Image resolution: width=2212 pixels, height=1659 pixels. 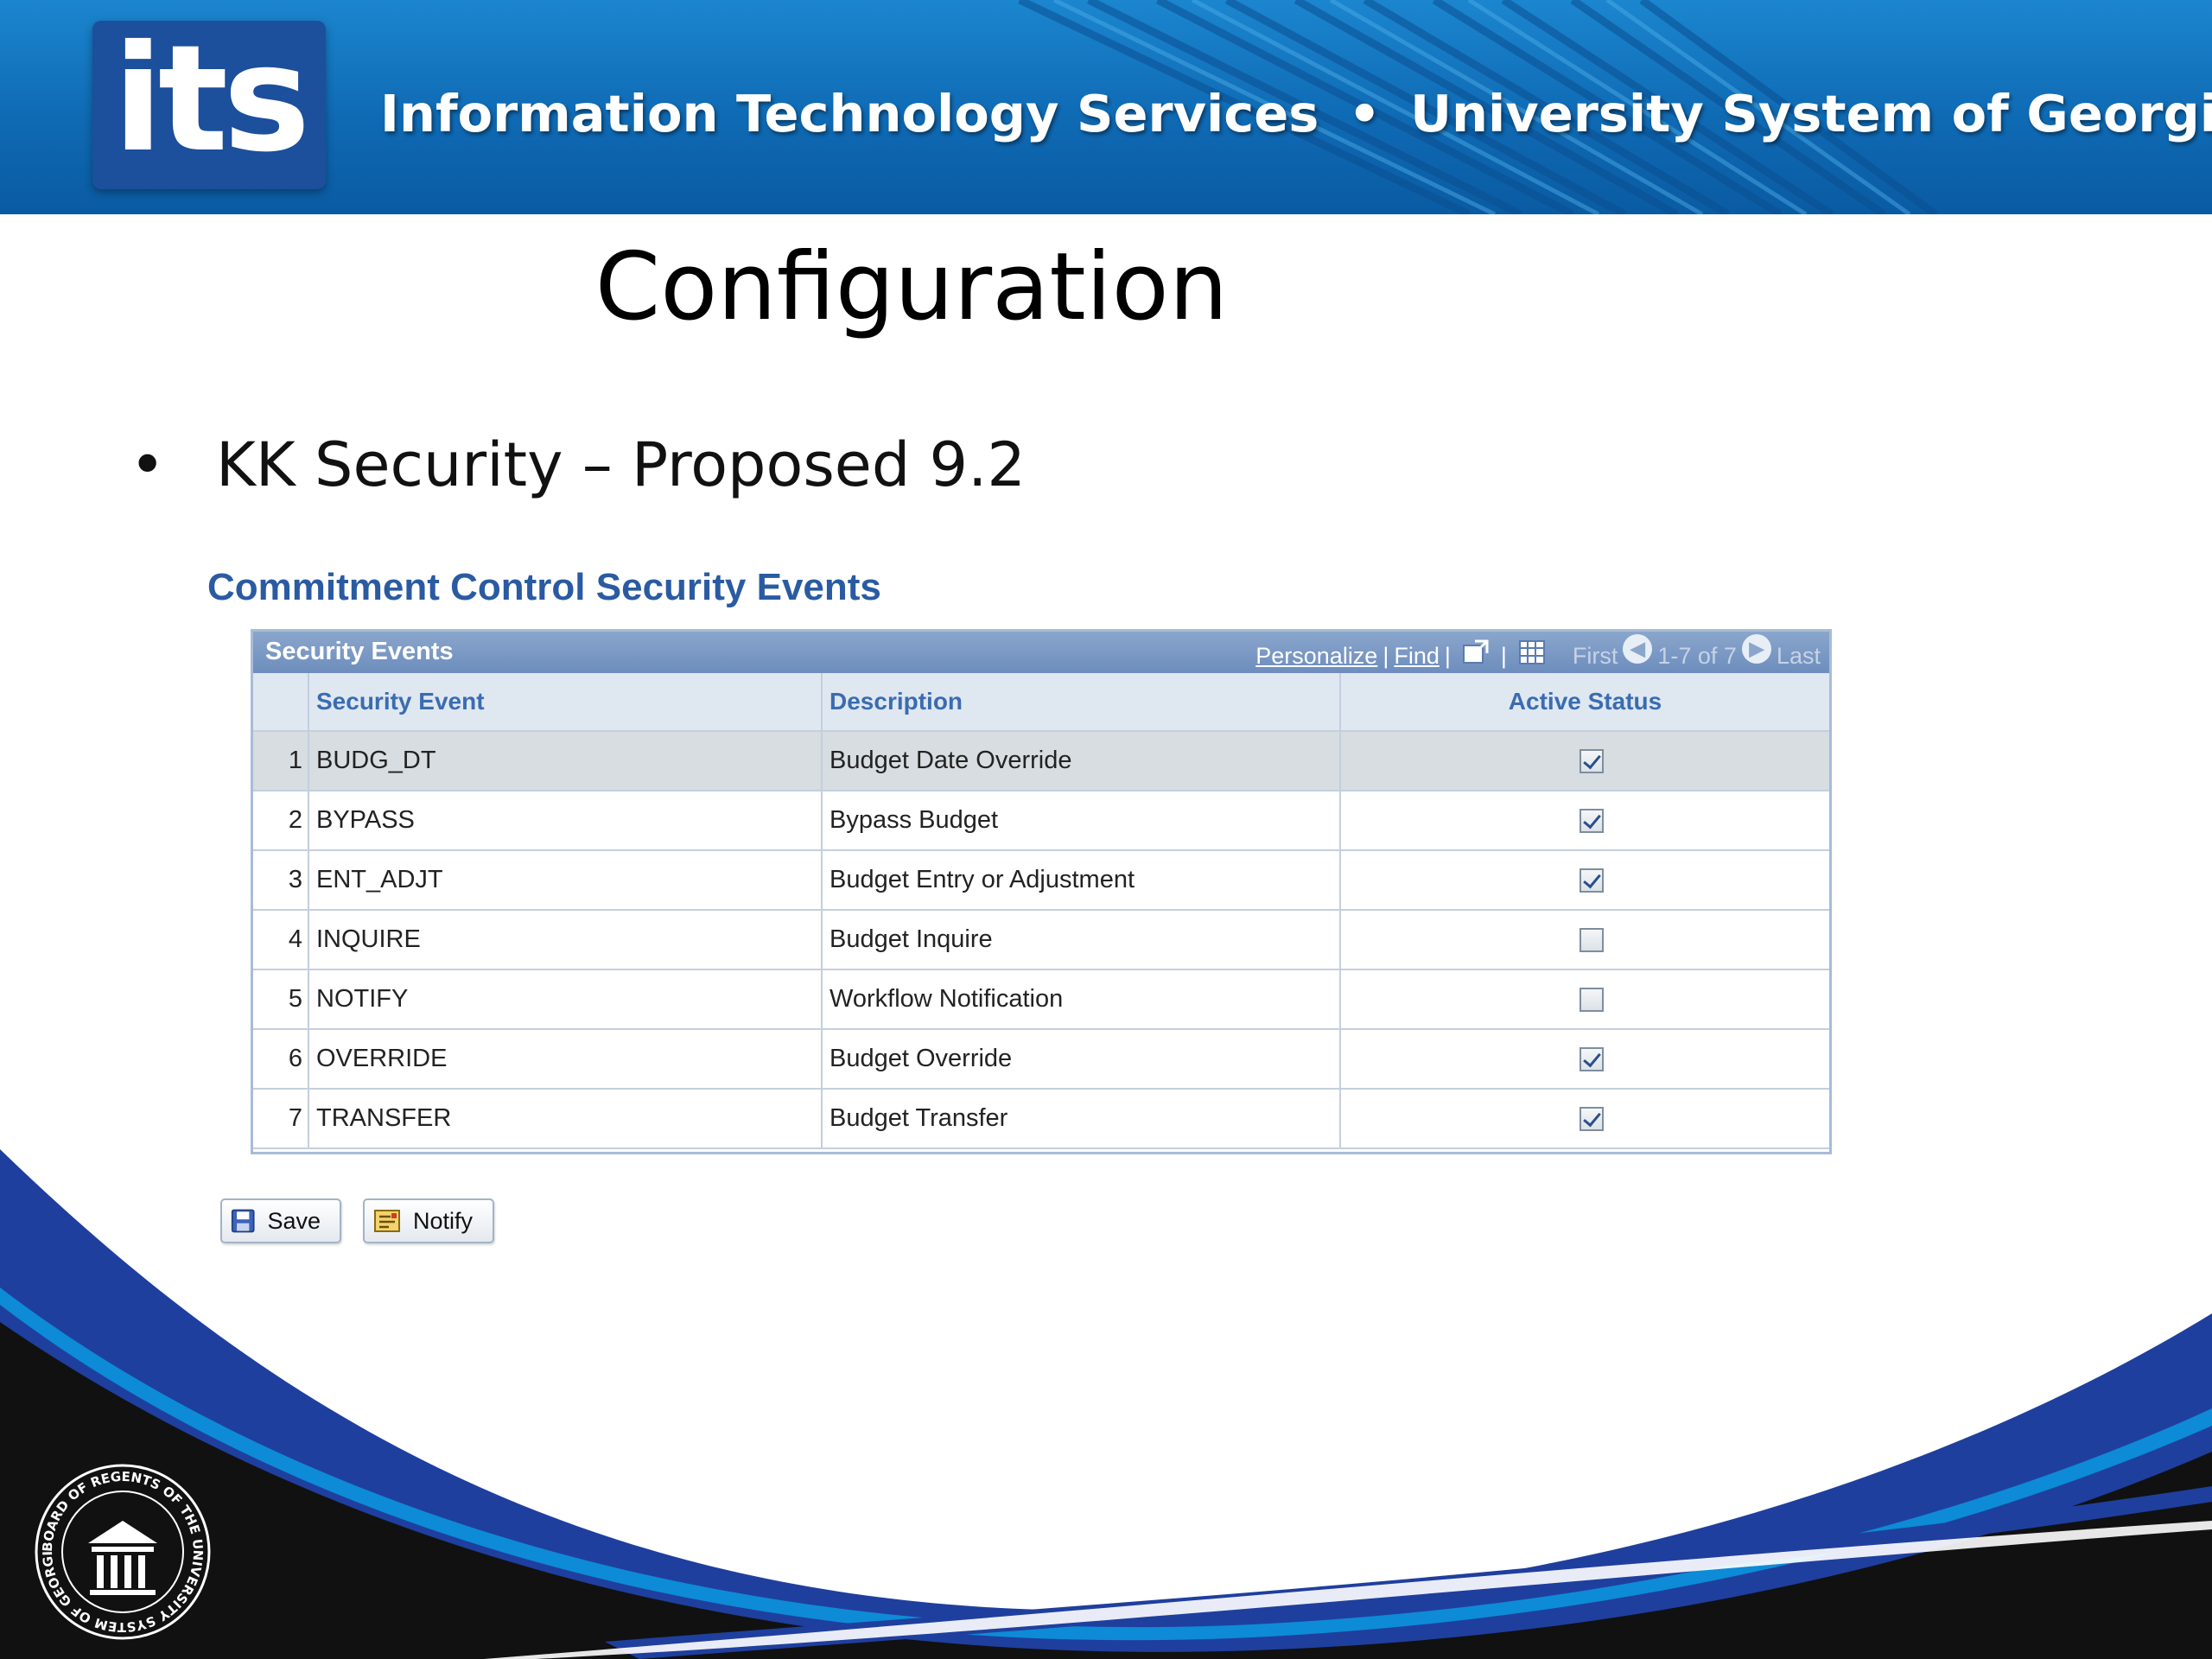 I want to click on row-range: 1-7 of 7, so click(x=1697, y=655).